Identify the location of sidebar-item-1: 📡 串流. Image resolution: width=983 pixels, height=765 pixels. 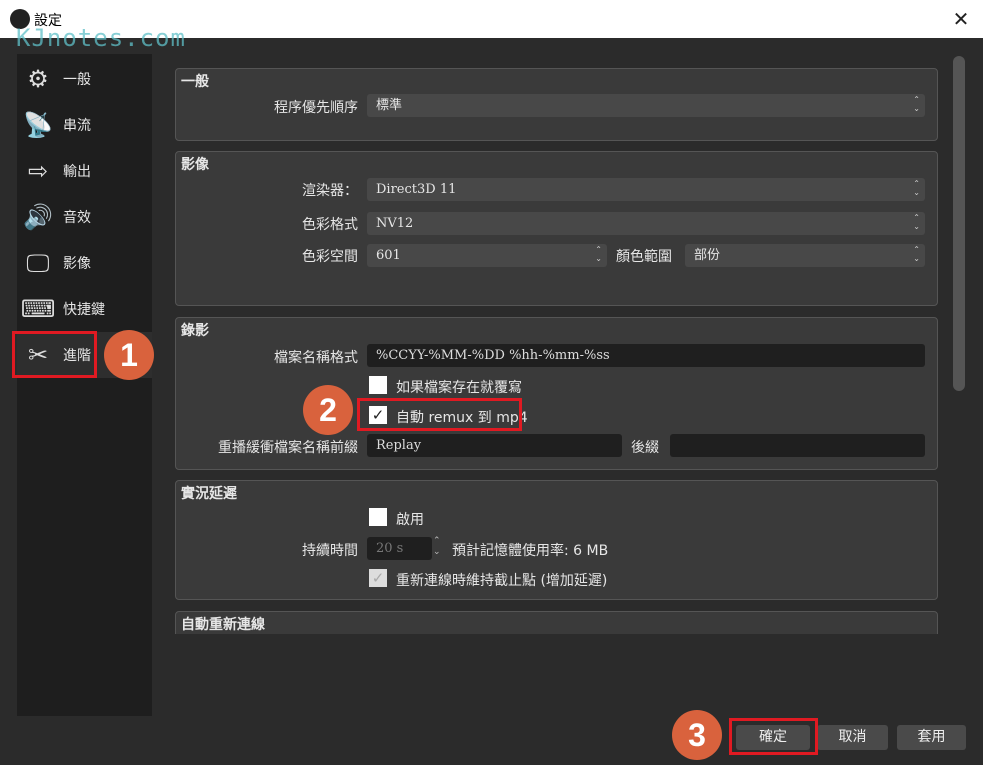
(84, 125).